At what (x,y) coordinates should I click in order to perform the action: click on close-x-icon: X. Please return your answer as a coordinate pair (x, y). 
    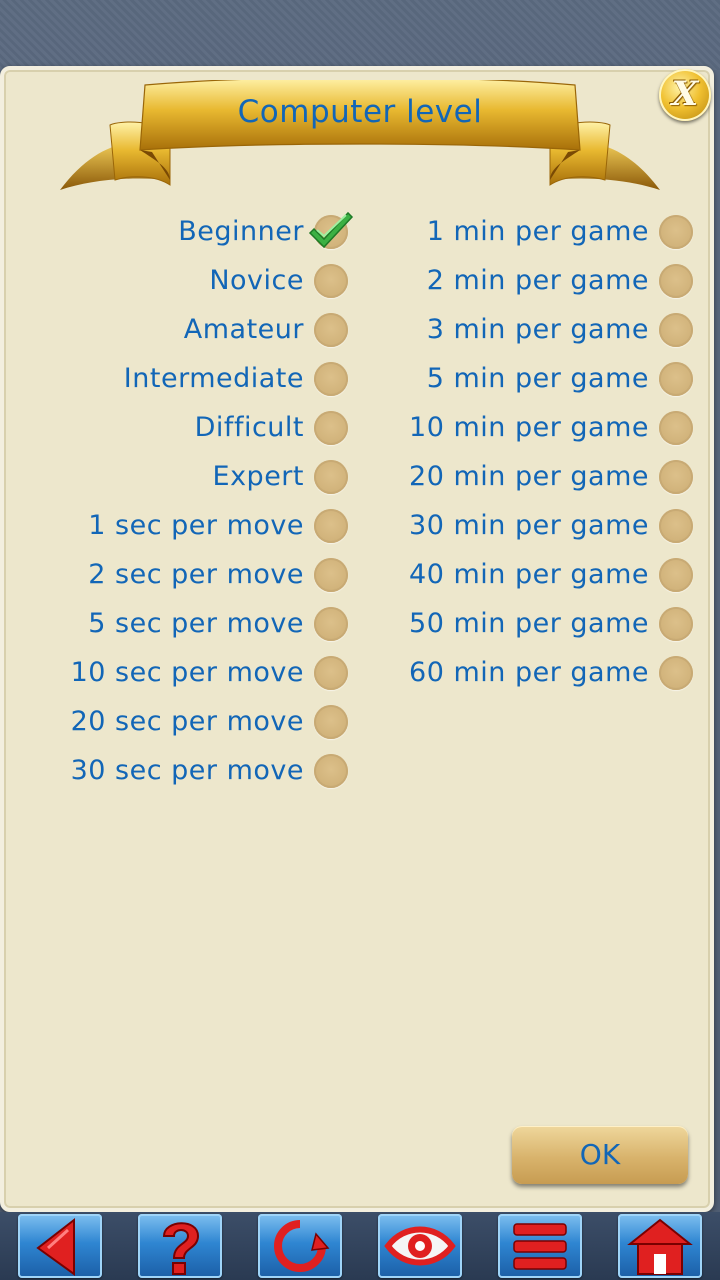
    Looking at the image, I should click on (685, 94).